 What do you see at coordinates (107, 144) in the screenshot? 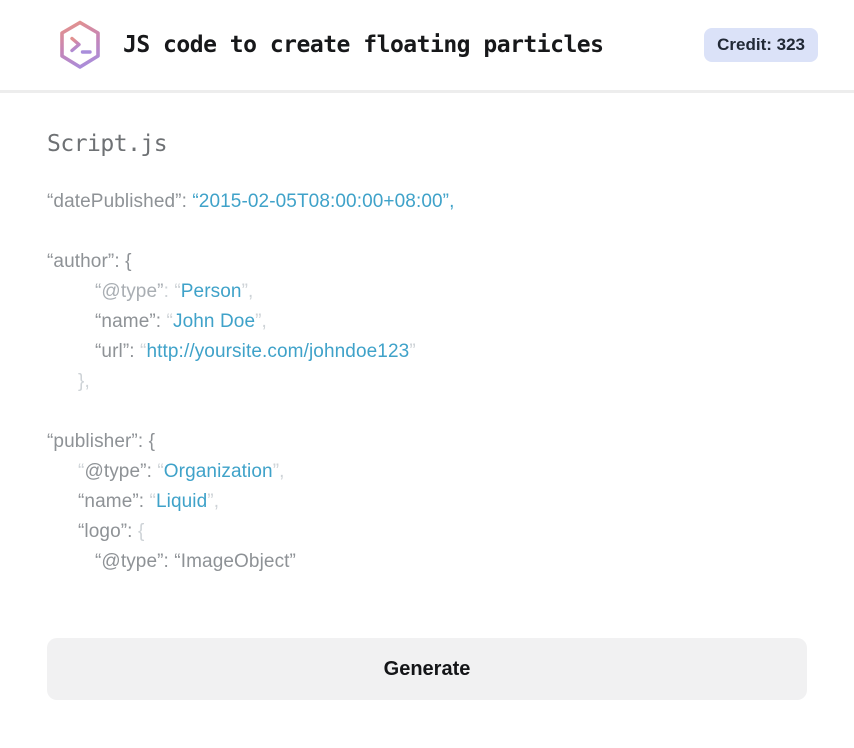
I see `file-title: Script.js` at bounding box center [107, 144].